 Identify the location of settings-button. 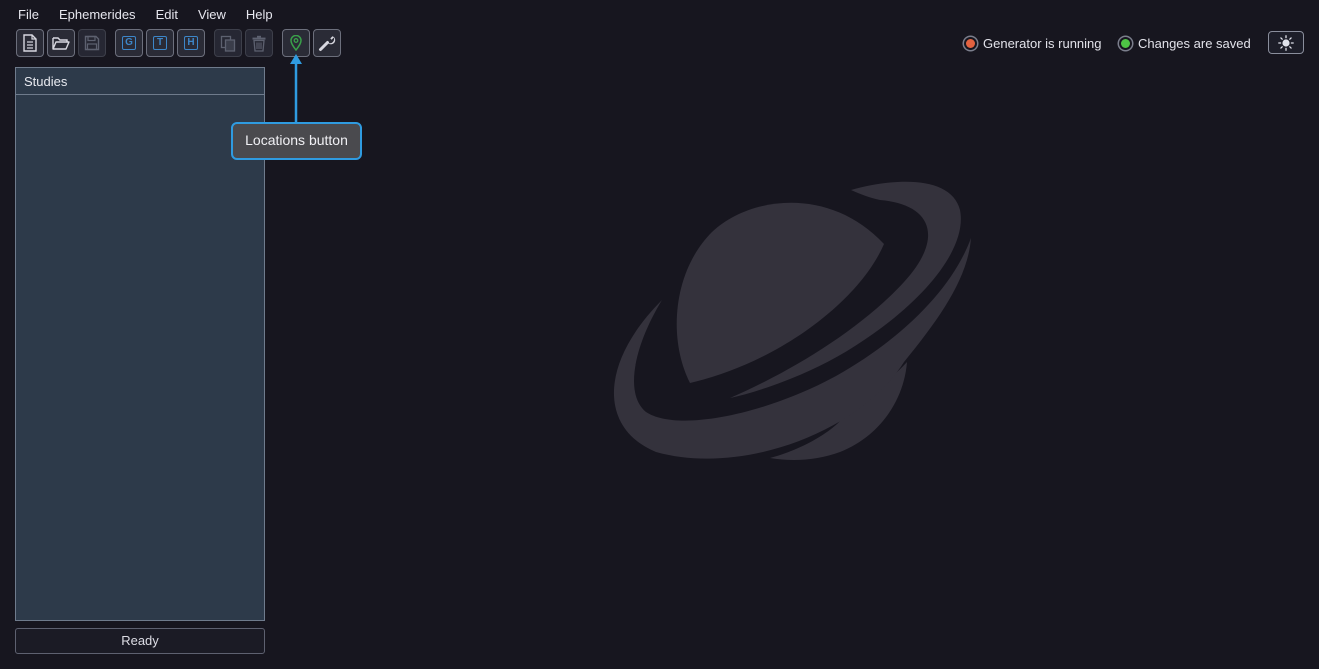
(327, 43).